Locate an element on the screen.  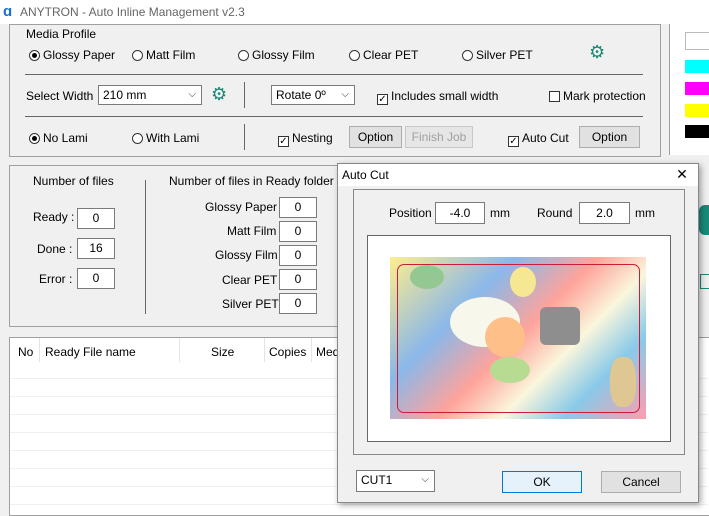
ink-empty-swatch is located at coordinates (697, 41).